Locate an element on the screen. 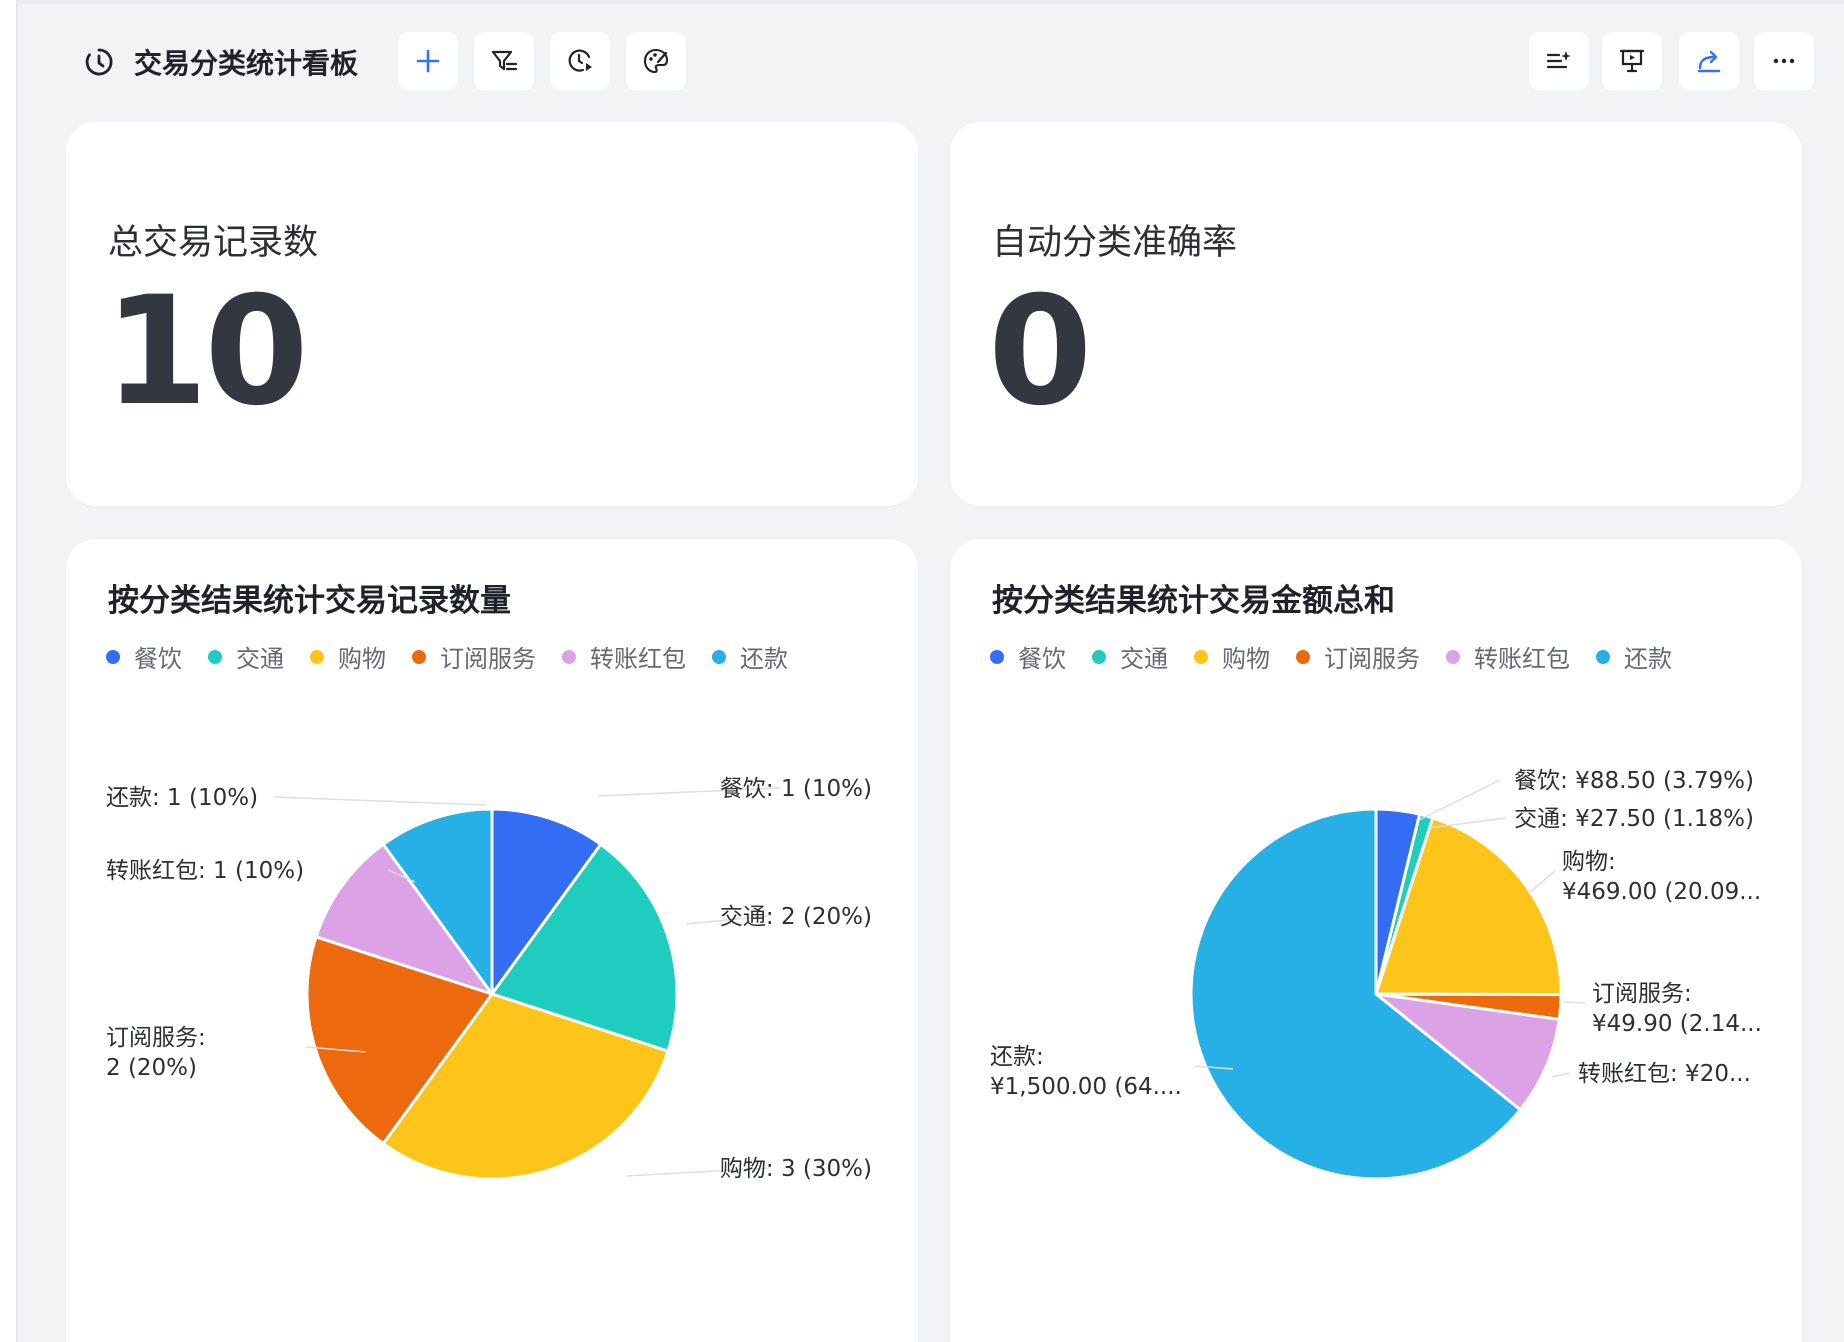  history-button is located at coordinates (580, 61).